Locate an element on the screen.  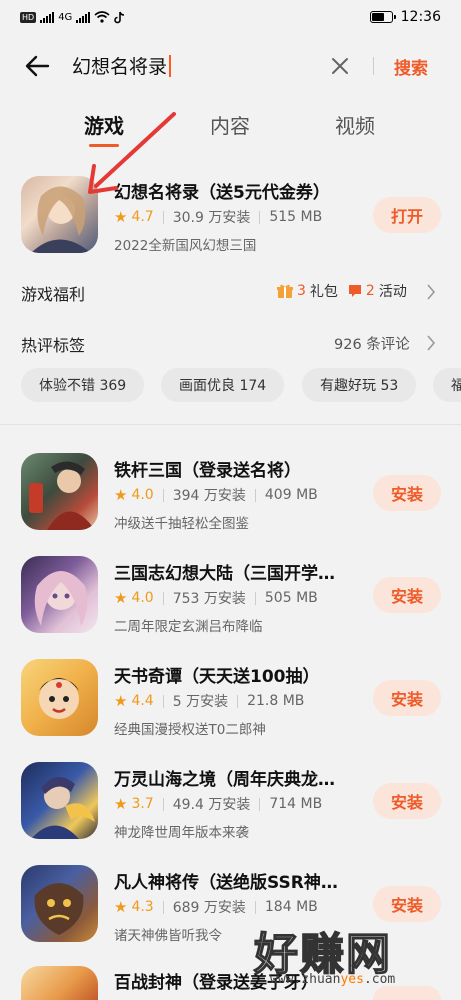
installs: 753 万安装 is located at coordinates (209, 599).